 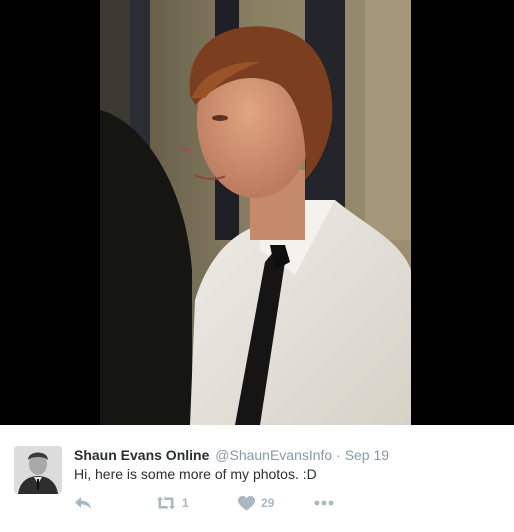 What do you see at coordinates (273, 455) in the screenshot?
I see `username: @ShaunEvansInfo` at bounding box center [273, 455].